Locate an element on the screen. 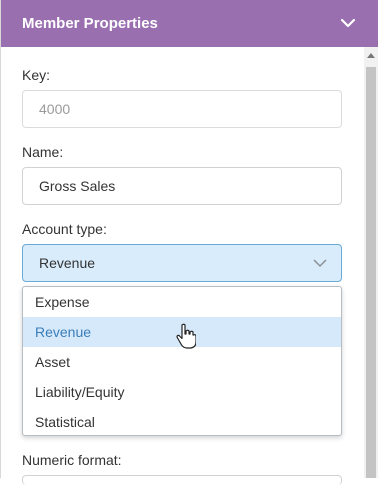 This screenshot has height=485, width=378. numeric-format-label: Numeric format: is located at coordinates (72, 460).